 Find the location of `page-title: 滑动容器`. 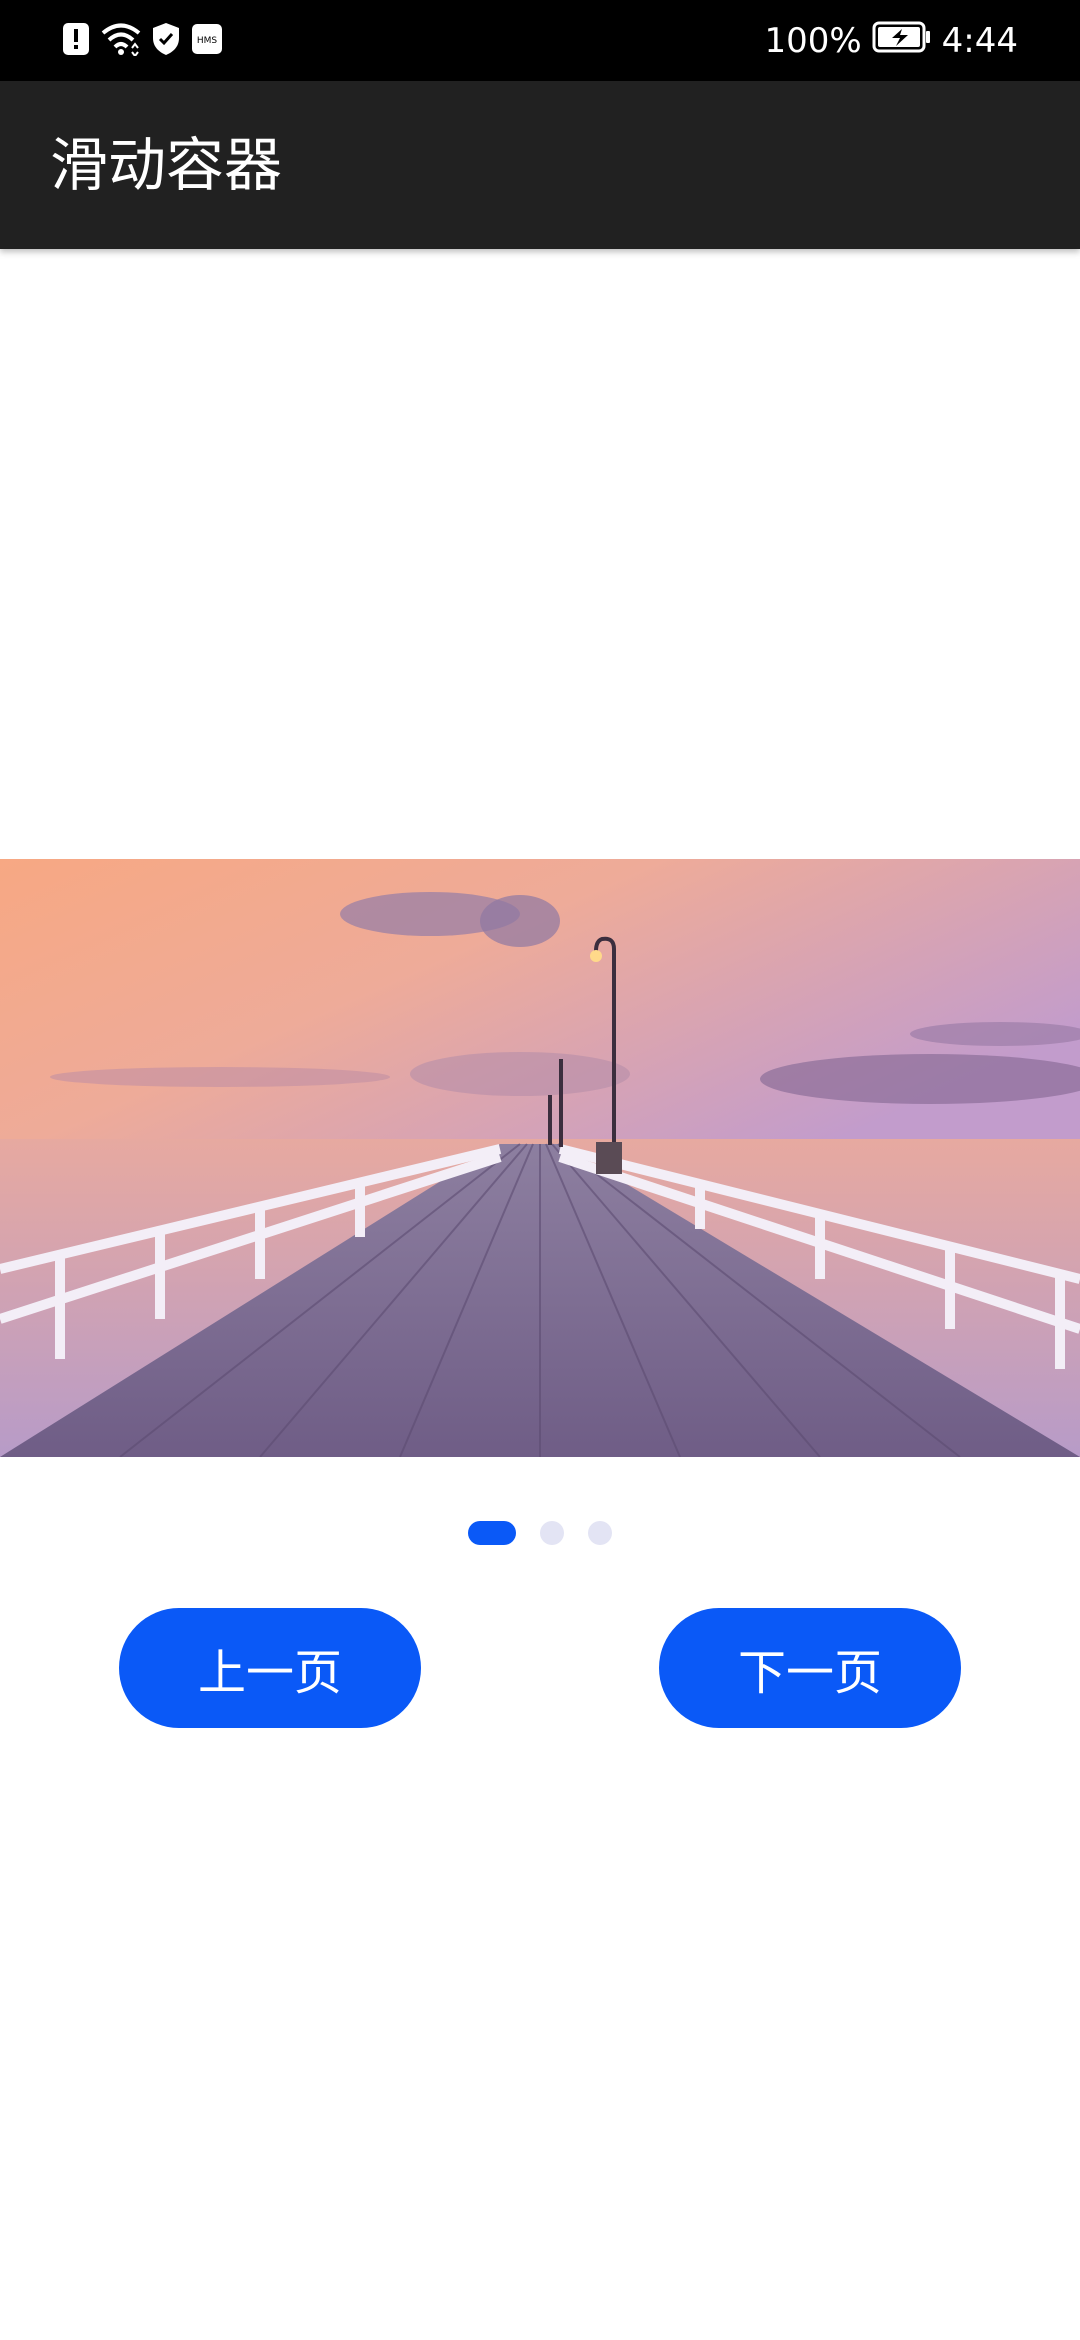

page-title: 滑动容器 is located at coordinates (166, 165).